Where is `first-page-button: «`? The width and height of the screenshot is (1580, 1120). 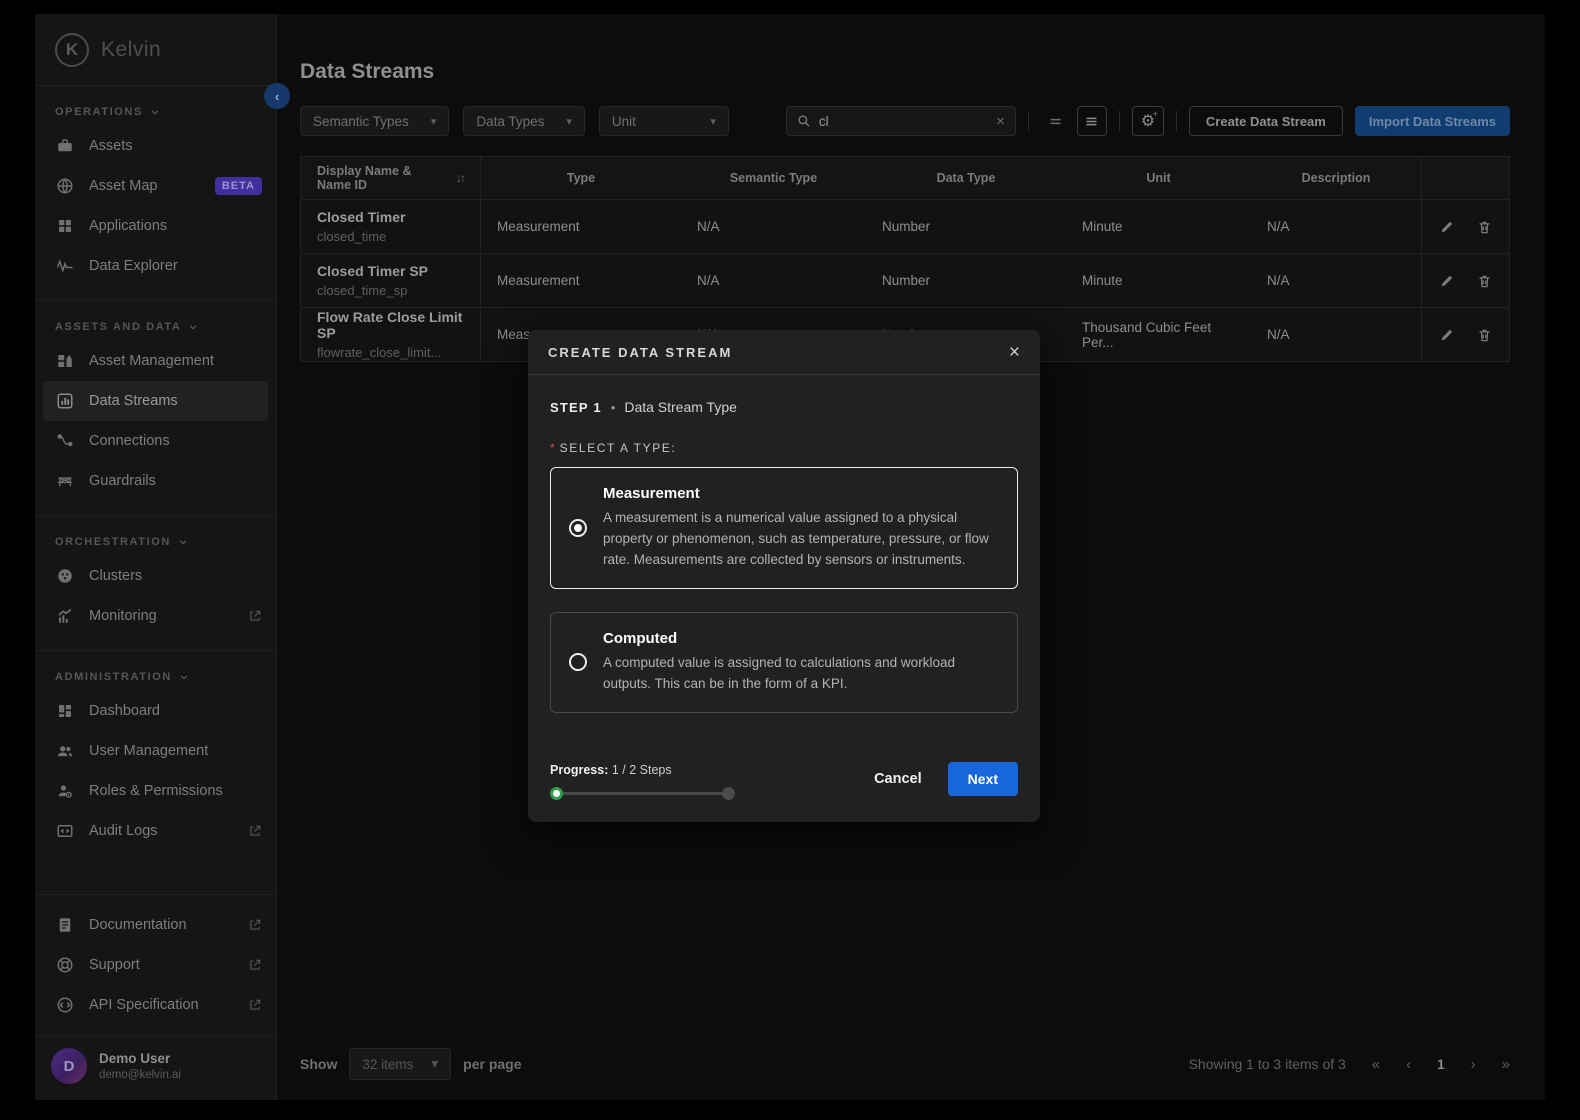 first-page-button: « is located at coordinates (1376, 1064).